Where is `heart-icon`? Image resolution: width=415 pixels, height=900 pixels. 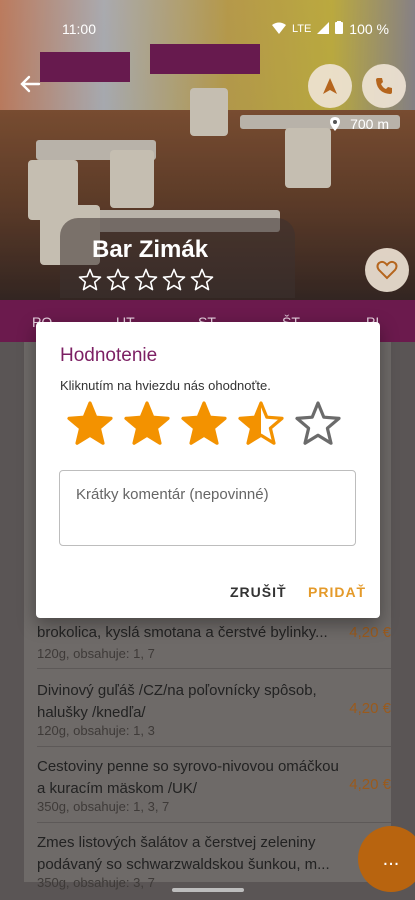 heart-icon is located at coordinates (387, 270).